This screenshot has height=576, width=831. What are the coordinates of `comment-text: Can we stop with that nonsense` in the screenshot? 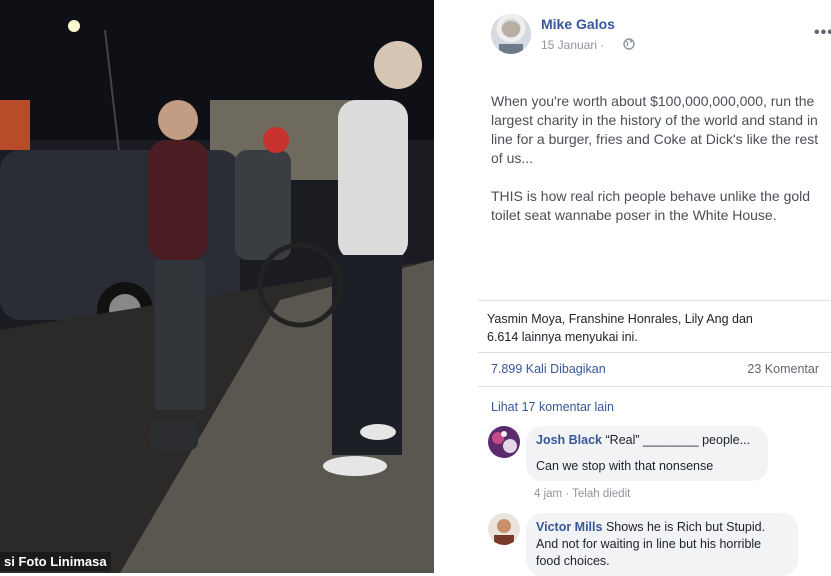 It's located at (625, 466).